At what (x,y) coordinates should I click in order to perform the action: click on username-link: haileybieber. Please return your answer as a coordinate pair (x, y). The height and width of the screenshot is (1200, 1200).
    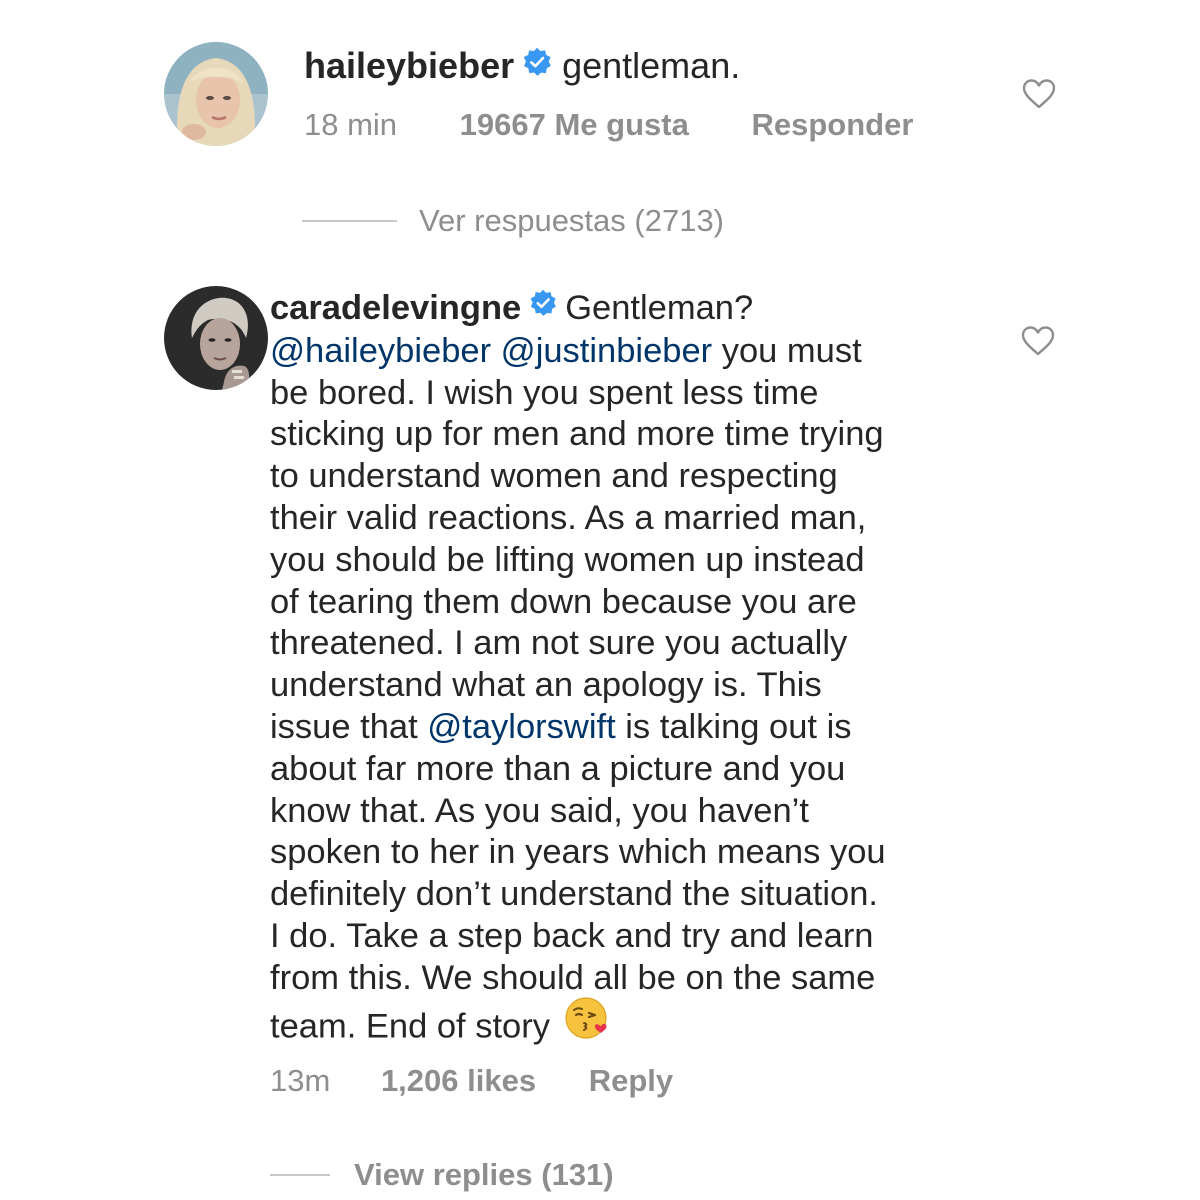
    Looking at the image, I should click on (409, 65).